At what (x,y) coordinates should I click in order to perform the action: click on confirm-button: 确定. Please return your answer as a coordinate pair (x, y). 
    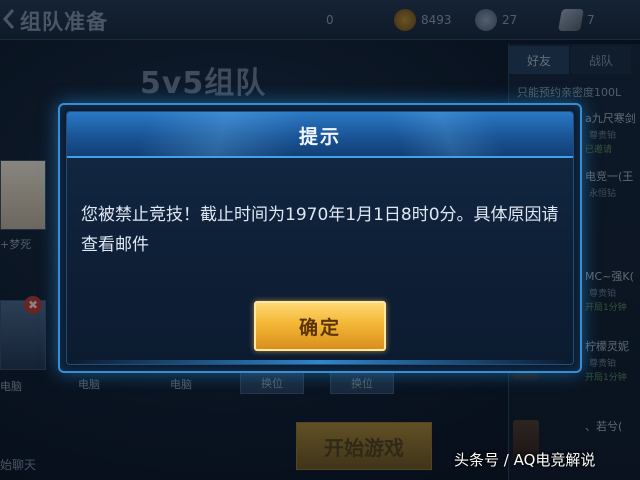
    Looking at the image, I should click on (320, 326).